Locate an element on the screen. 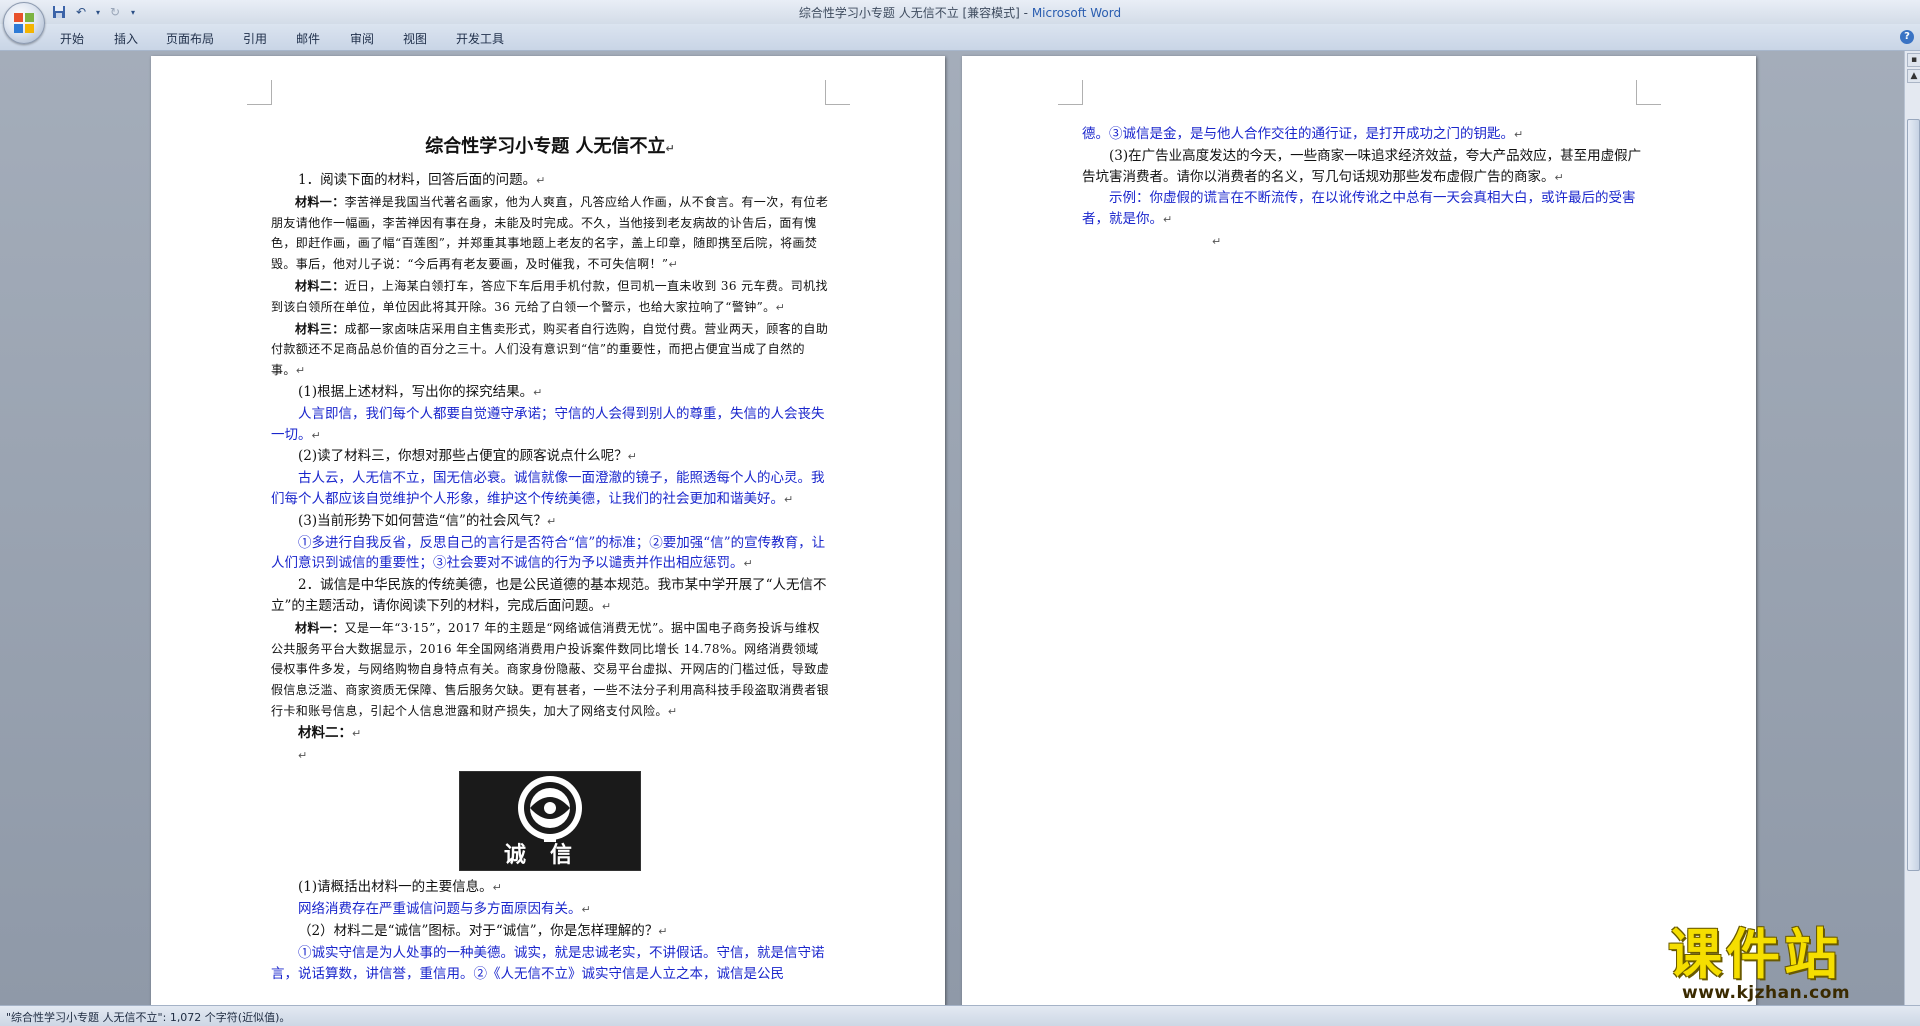  status-word-count: "综合性学习小专题 人无信不立": 1,072 个字符(近似值)。 is located at coordinates (148, 1017).